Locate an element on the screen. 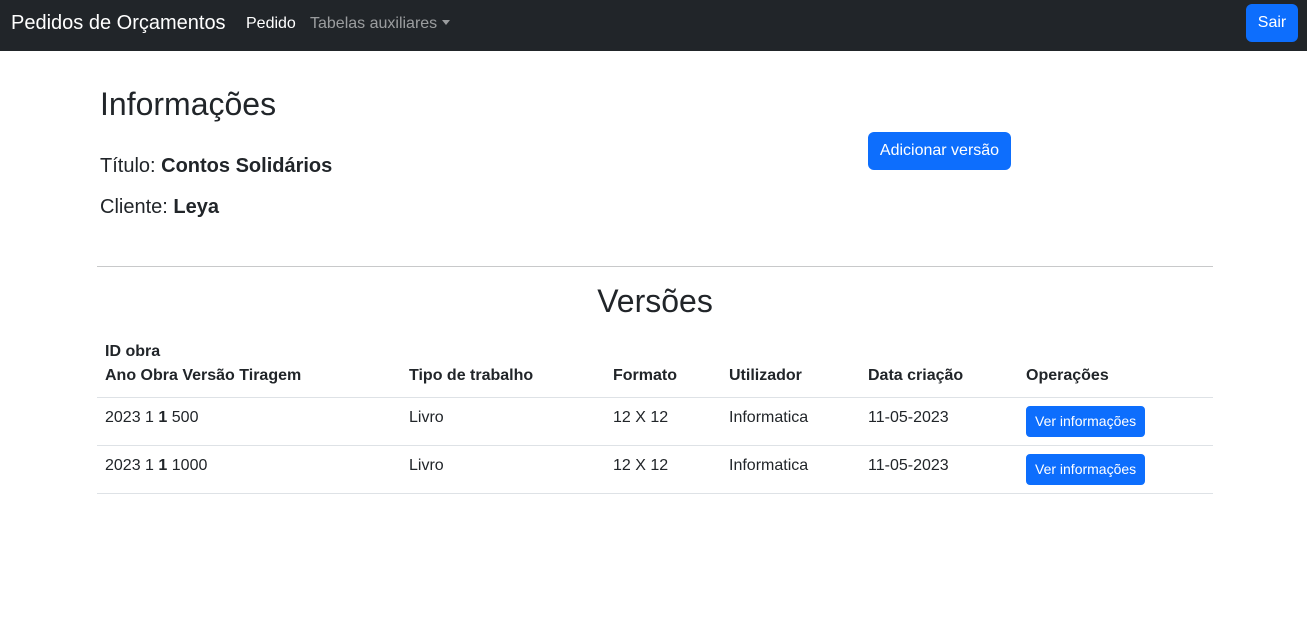 This screenshot has height=644, width=1307. cell-id-obra: 2023 1 1 500 is located at coordinates (249, 421).